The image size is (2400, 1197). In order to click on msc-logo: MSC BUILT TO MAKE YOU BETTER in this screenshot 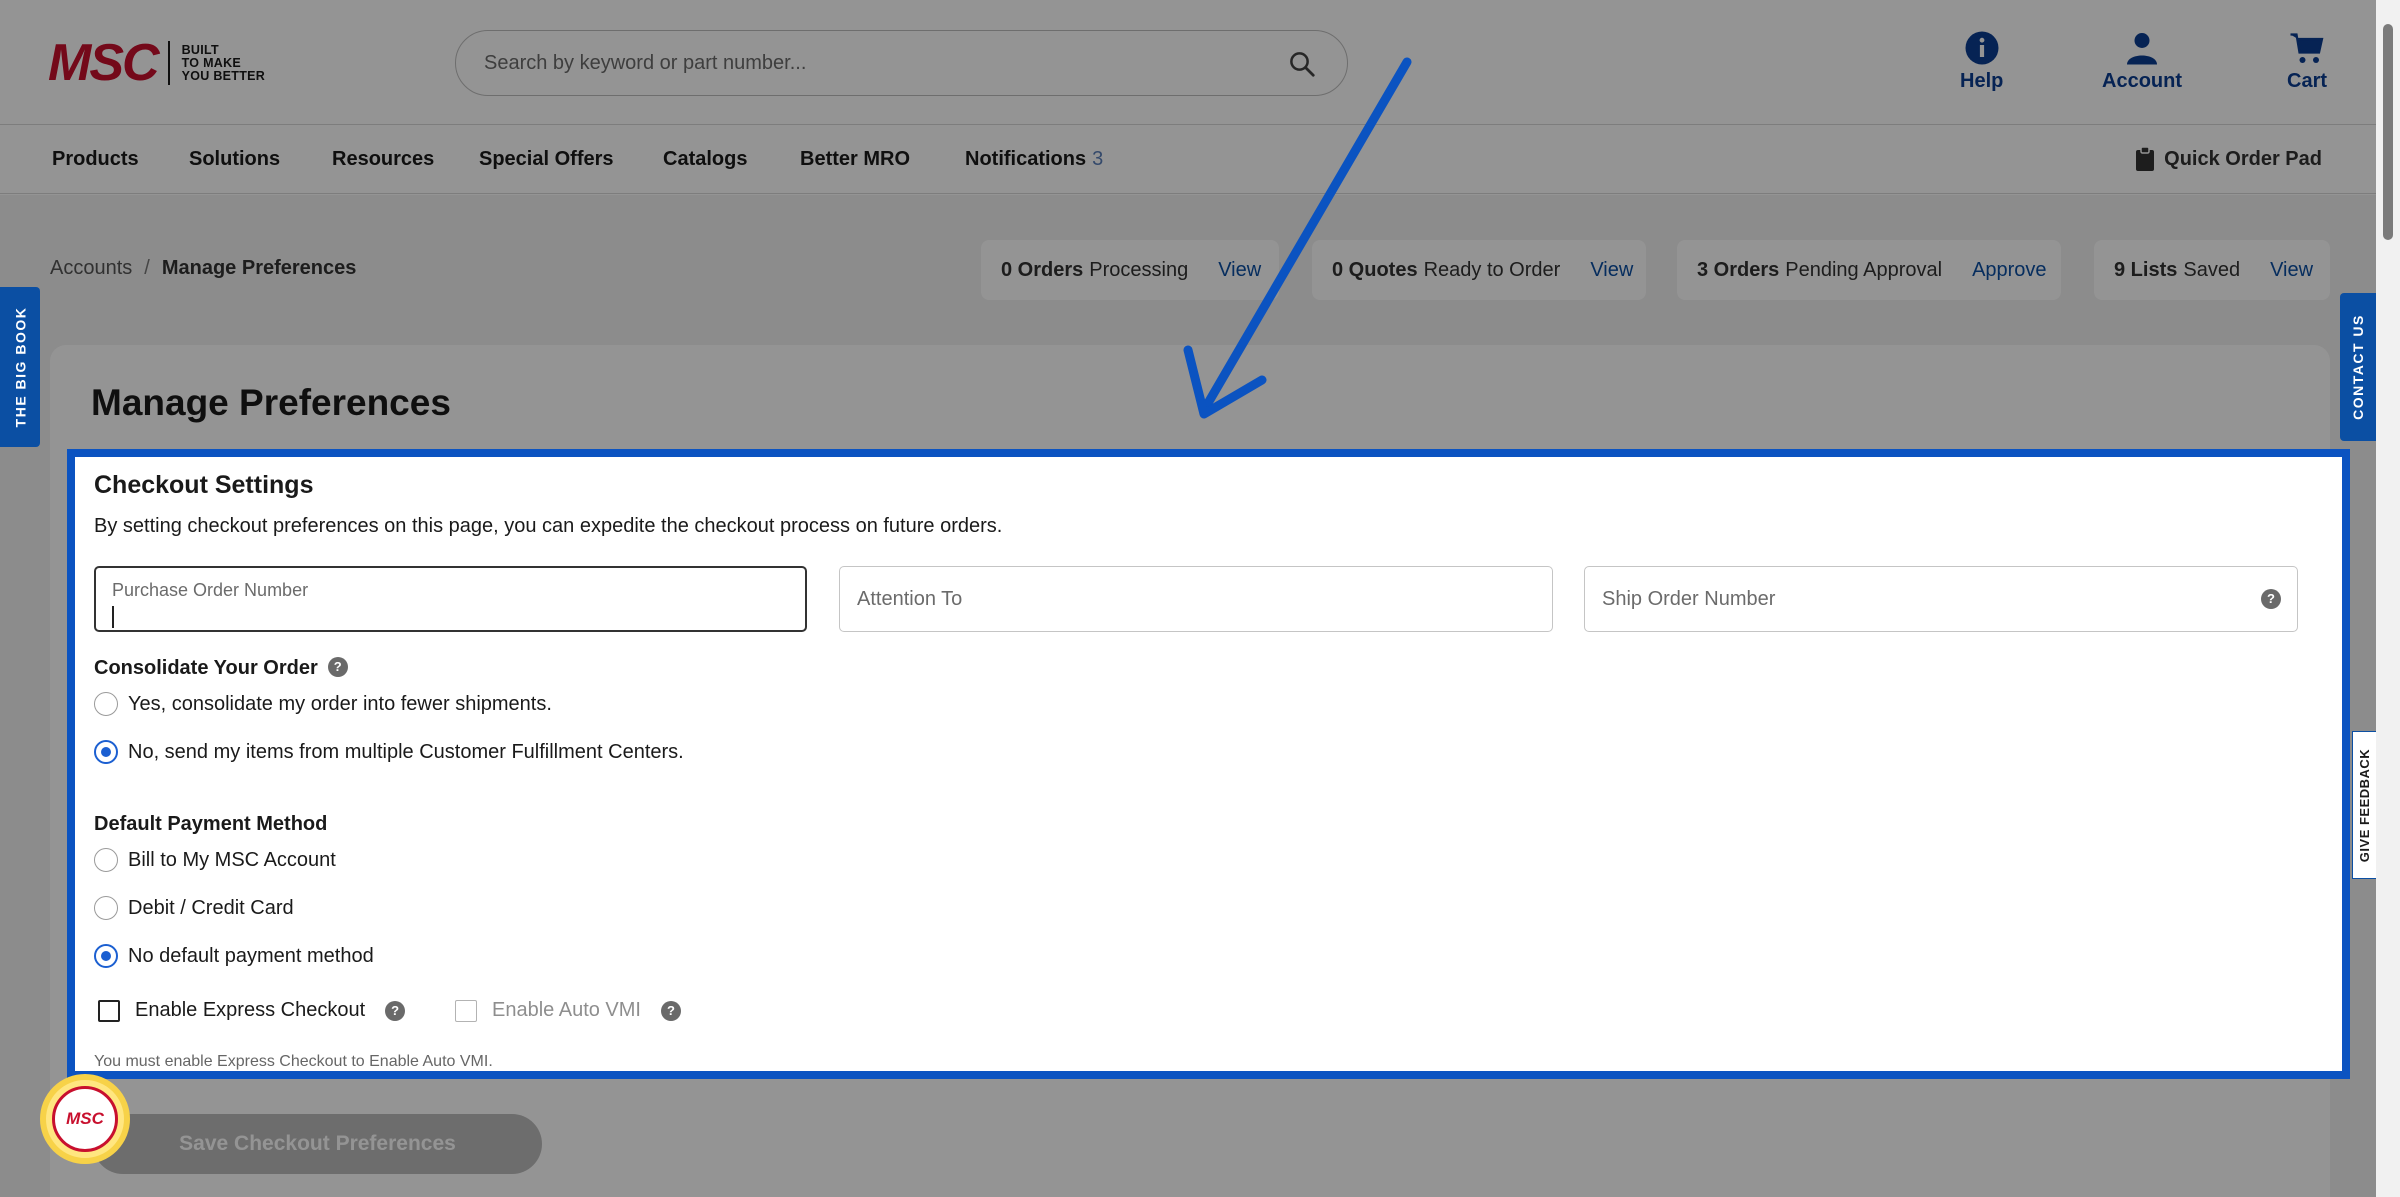, I will do `click(157, 63)`.